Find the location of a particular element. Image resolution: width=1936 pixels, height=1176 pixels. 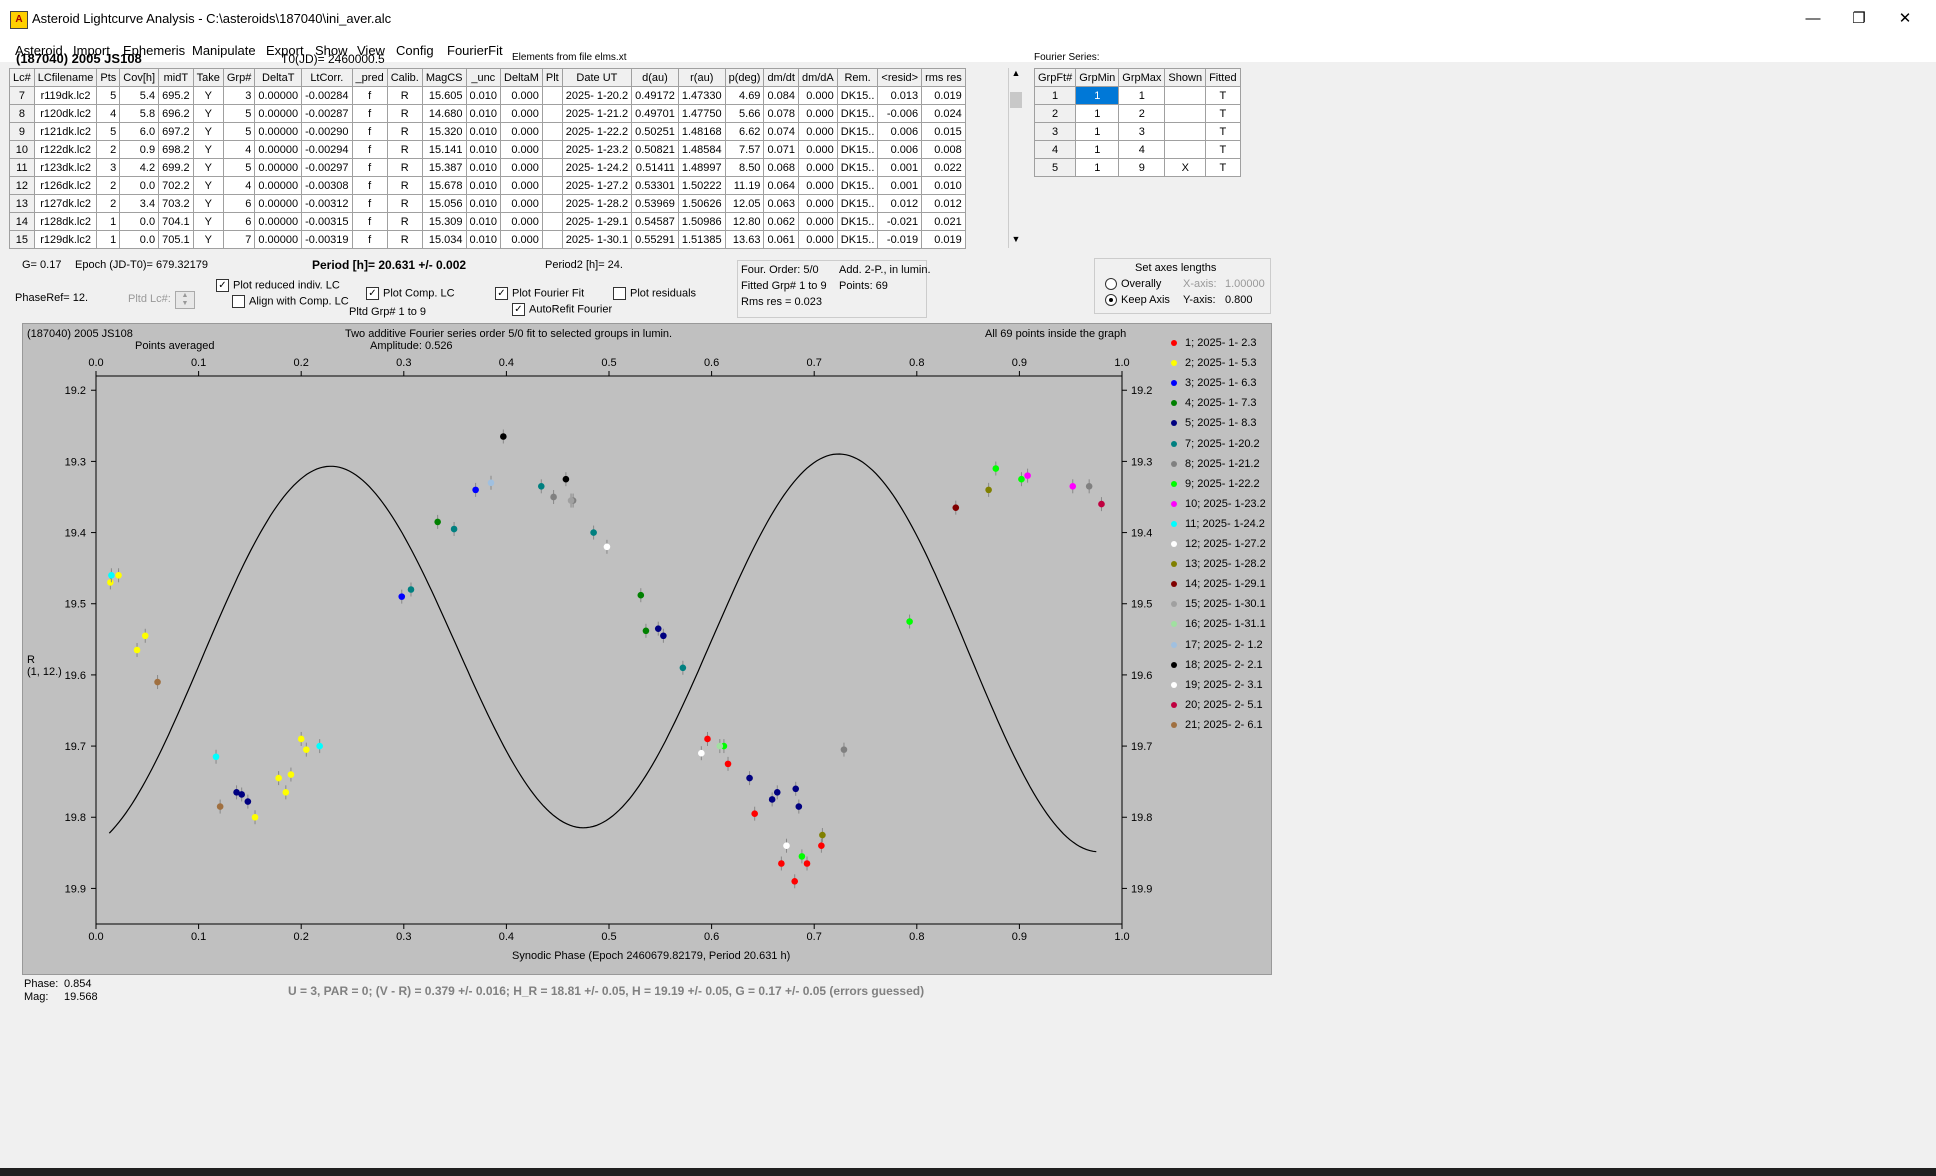

lc-table-cell: 0.001 is located at coordinates (900, 185).